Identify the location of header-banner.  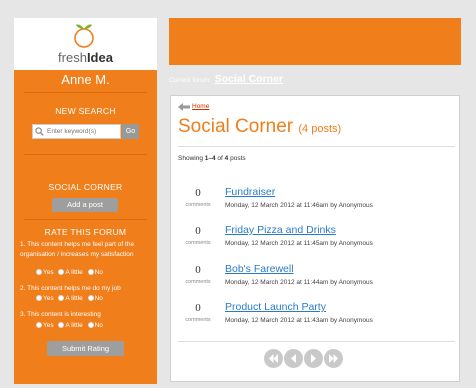
(315, 41).